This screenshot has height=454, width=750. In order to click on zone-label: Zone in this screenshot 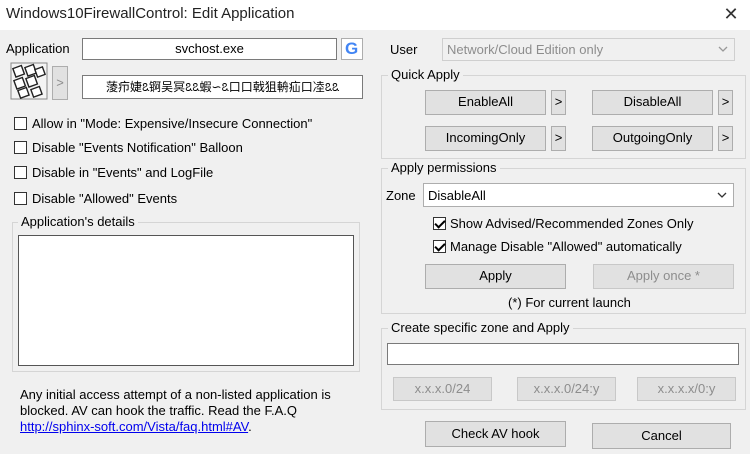, I will do `click(401, 195)`.